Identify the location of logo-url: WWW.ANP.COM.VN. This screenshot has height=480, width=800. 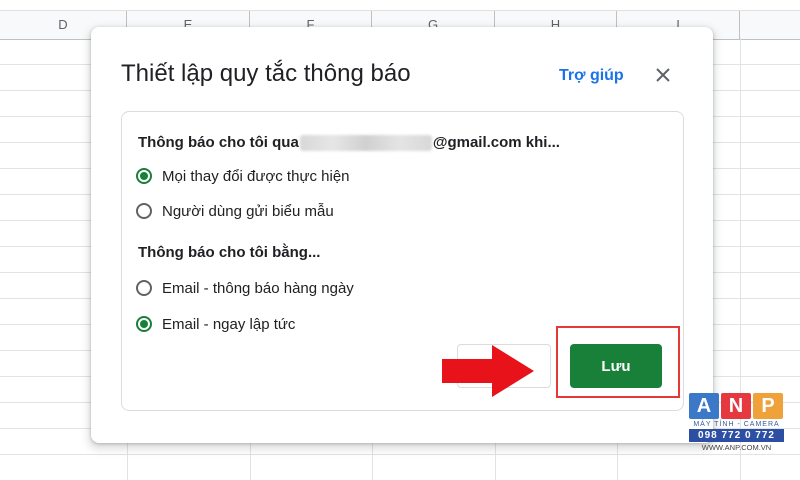
(736, 447).